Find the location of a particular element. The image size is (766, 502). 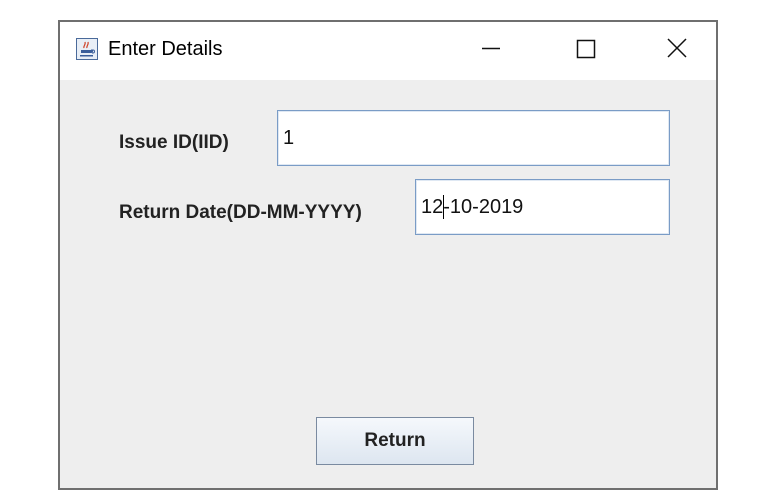

return-date-value: 12-10-2019 is located at coordinates (472, 207).